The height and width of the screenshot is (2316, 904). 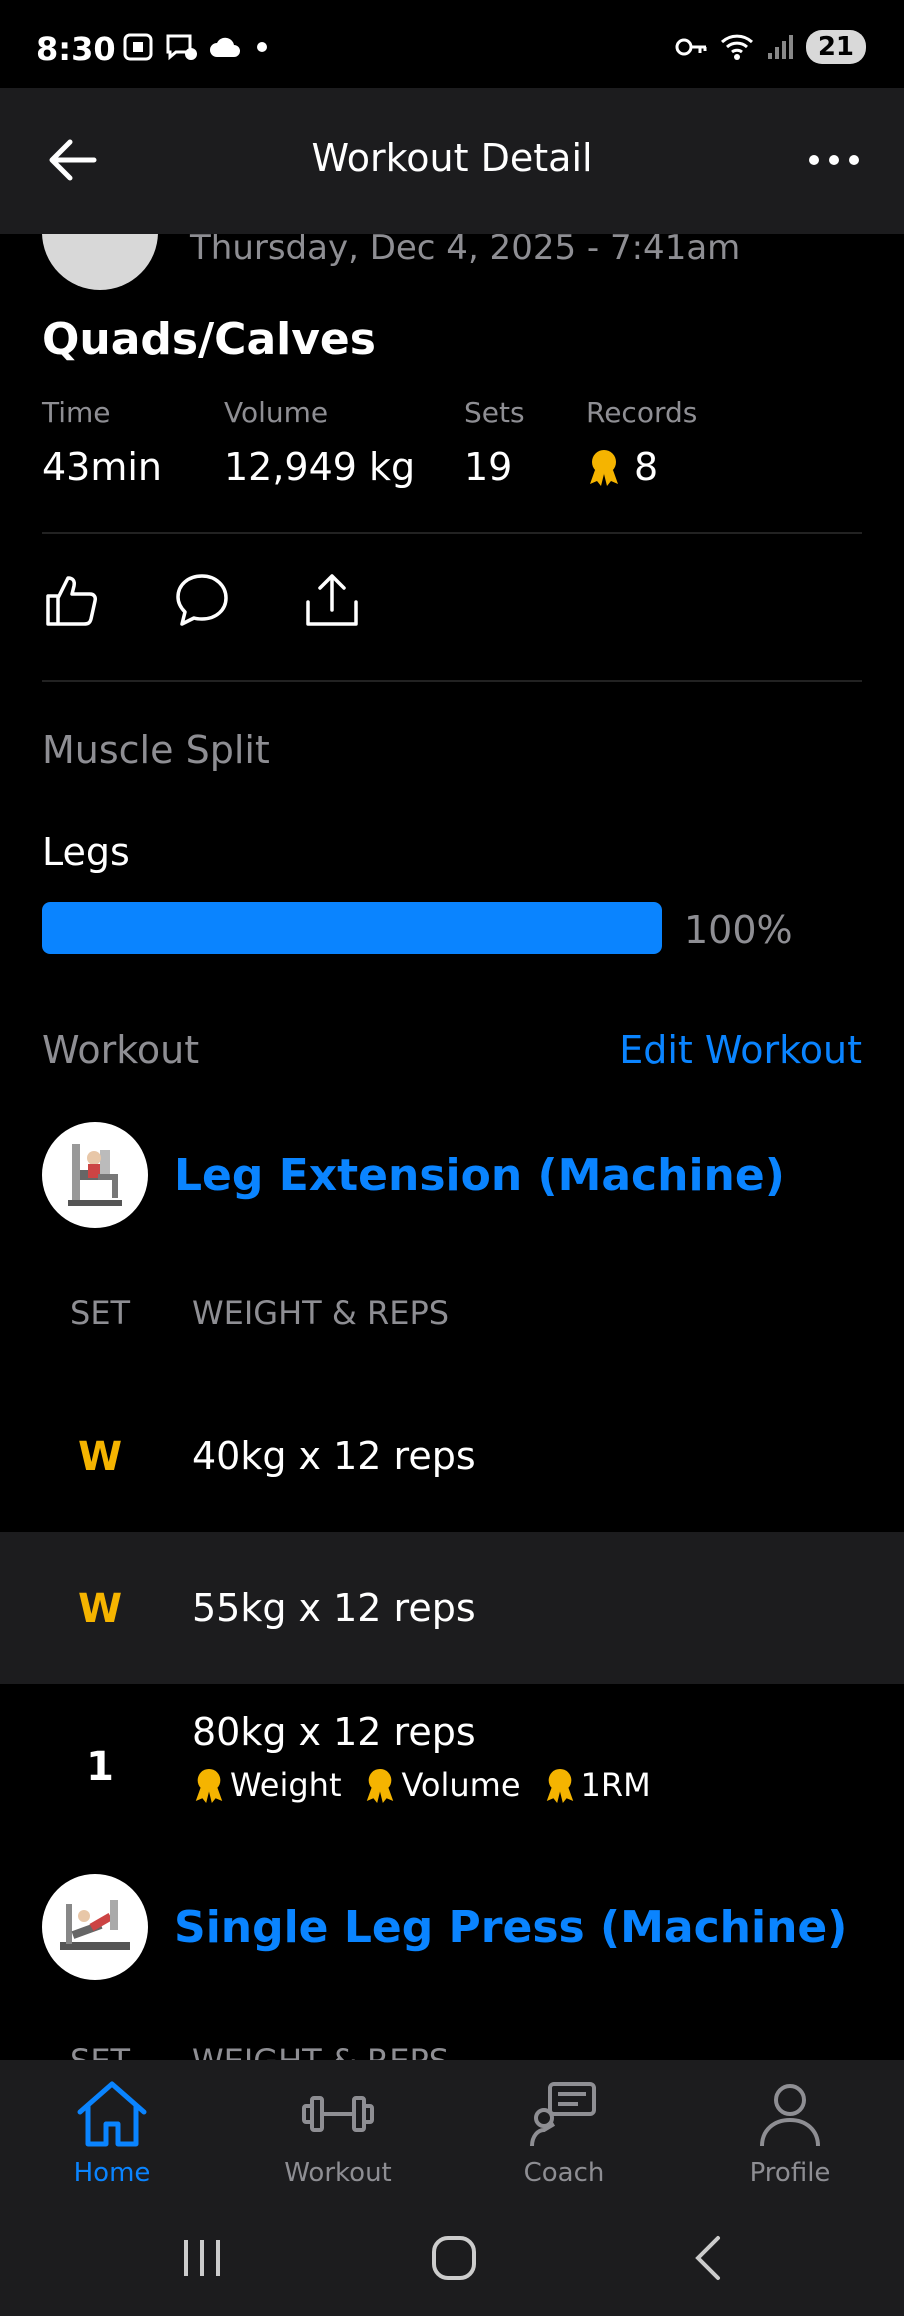 I want to click on vpn-key-icon, so click(x=691, y=47).